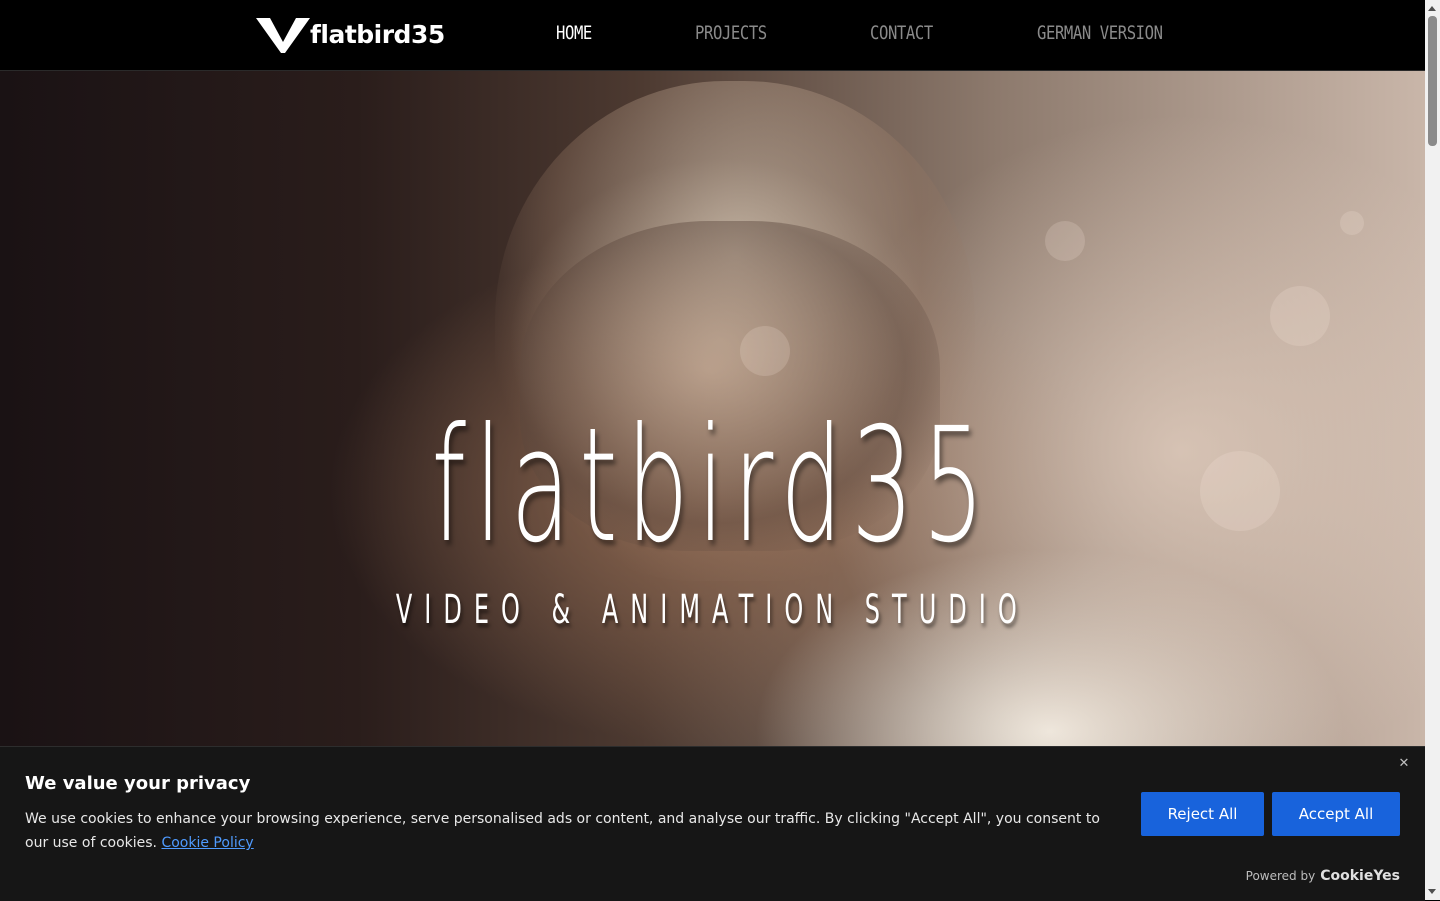  Describe the element at coordinates (1432, 81) in the screenshot. I see `scrollbar-thumb` at that location.